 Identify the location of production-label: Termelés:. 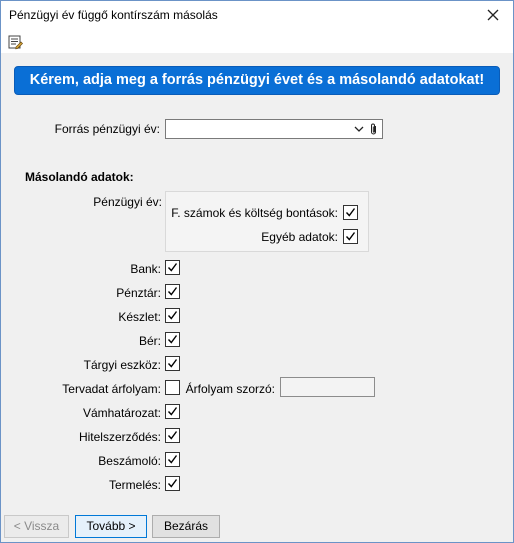
(134, 485).